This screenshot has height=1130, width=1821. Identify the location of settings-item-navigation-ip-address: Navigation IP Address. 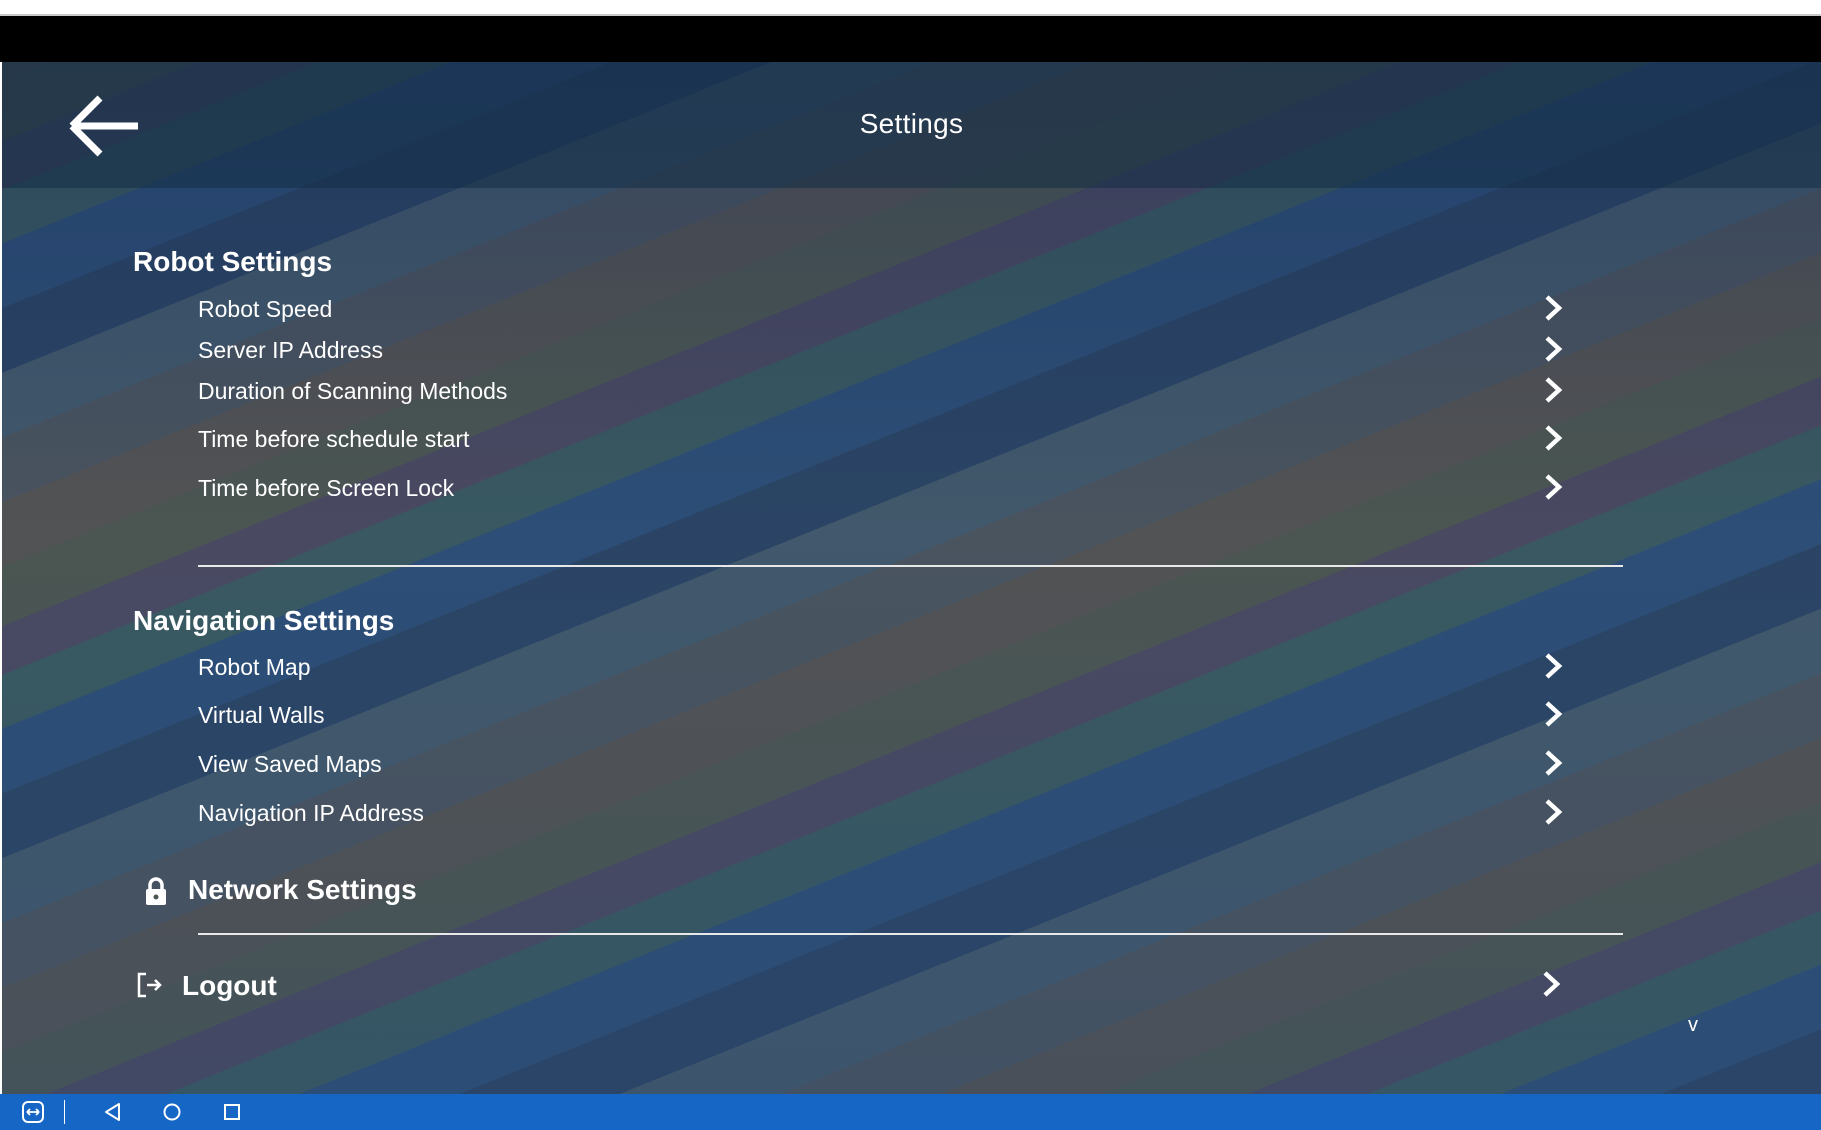
(883, 812).